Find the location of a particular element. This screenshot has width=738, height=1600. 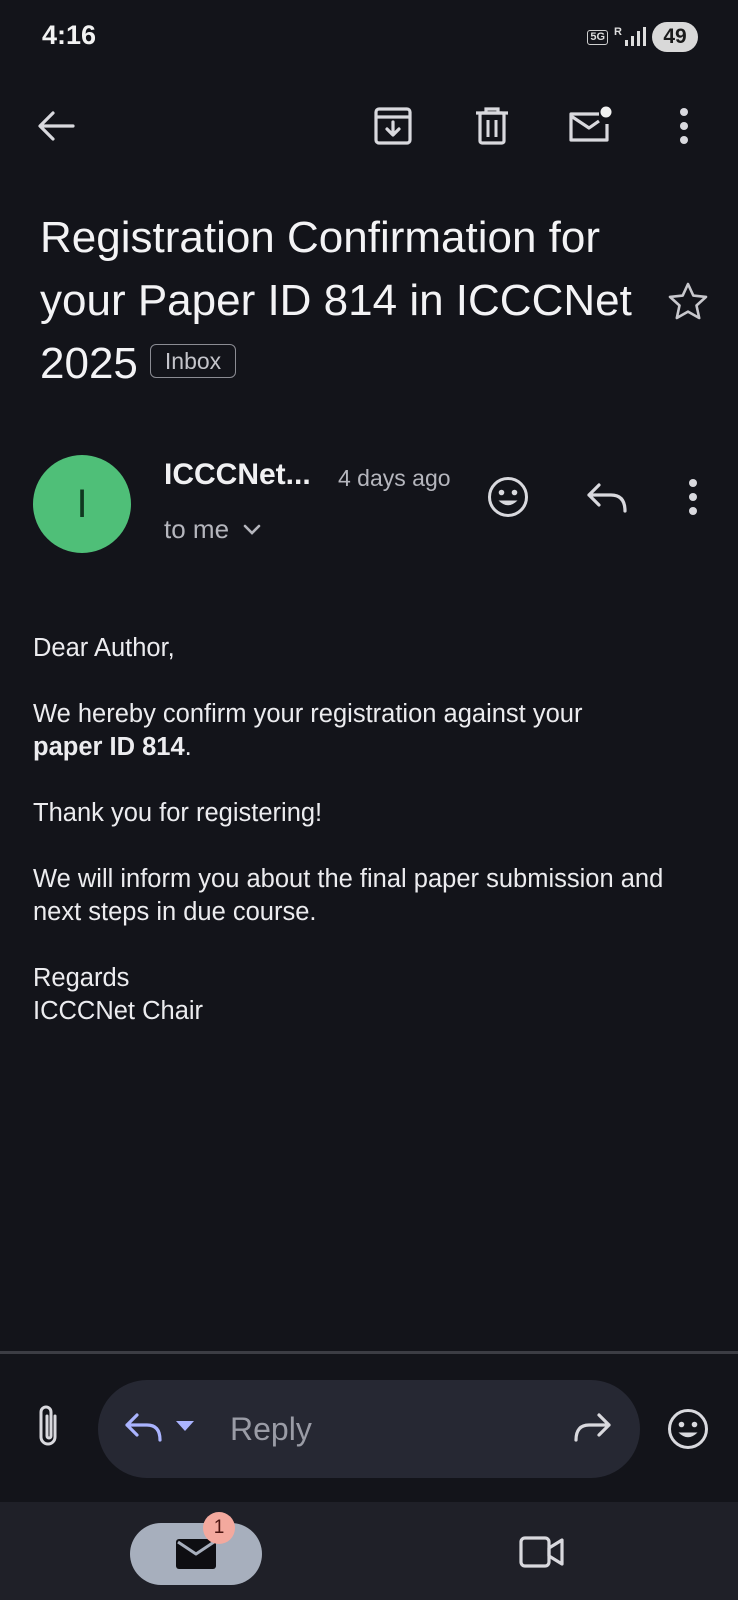

body-thanks: Thank you for registering! is located at coordinates (178, 813).